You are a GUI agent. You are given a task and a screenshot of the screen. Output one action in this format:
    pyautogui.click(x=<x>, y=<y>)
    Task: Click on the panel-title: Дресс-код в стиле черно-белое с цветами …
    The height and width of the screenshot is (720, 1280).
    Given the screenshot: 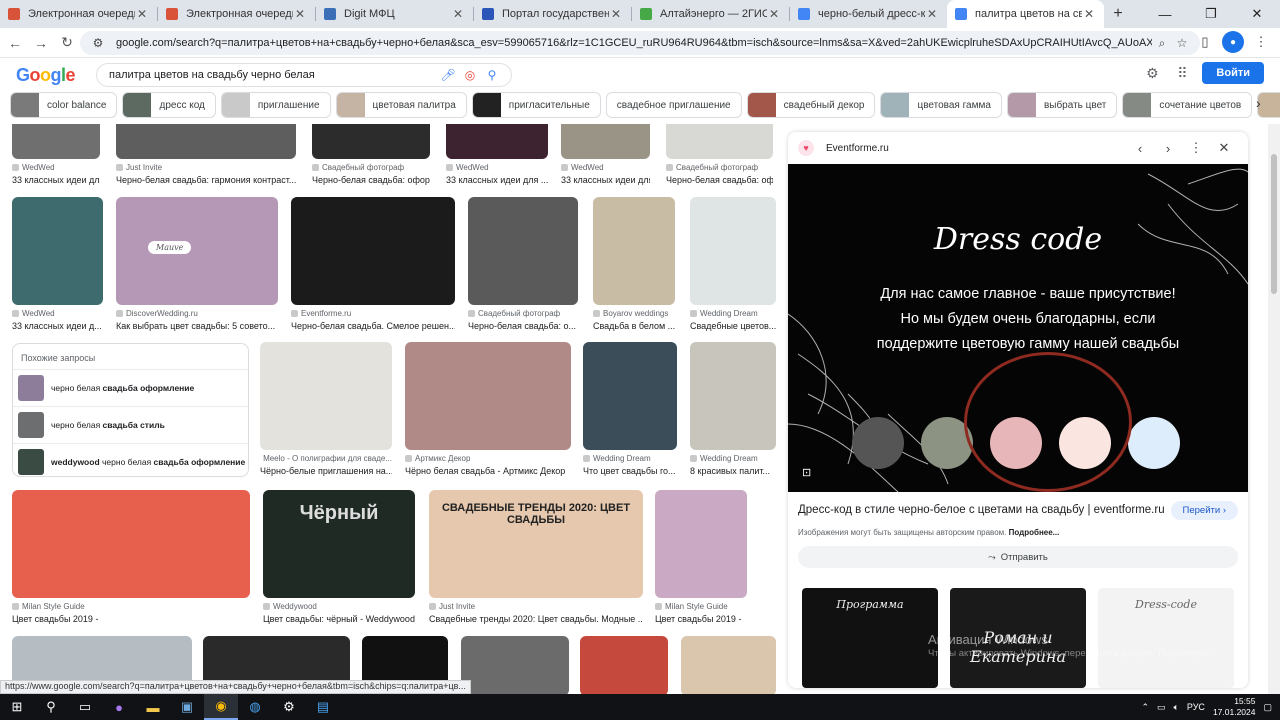 What is the action you would take?
    pyautogui.click(x=981, y=510)
    